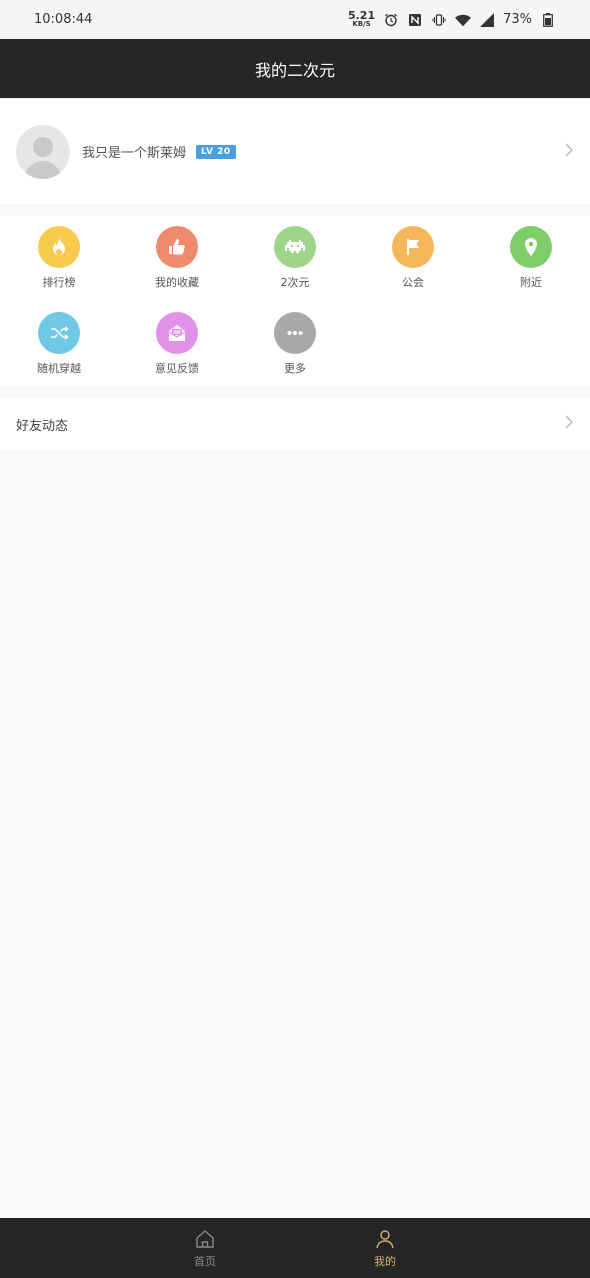  What do you see at coordinates (295, 424) in the screenshot?
I see `friends-activity-row: 好友动态` at bounding box center [295, 424].